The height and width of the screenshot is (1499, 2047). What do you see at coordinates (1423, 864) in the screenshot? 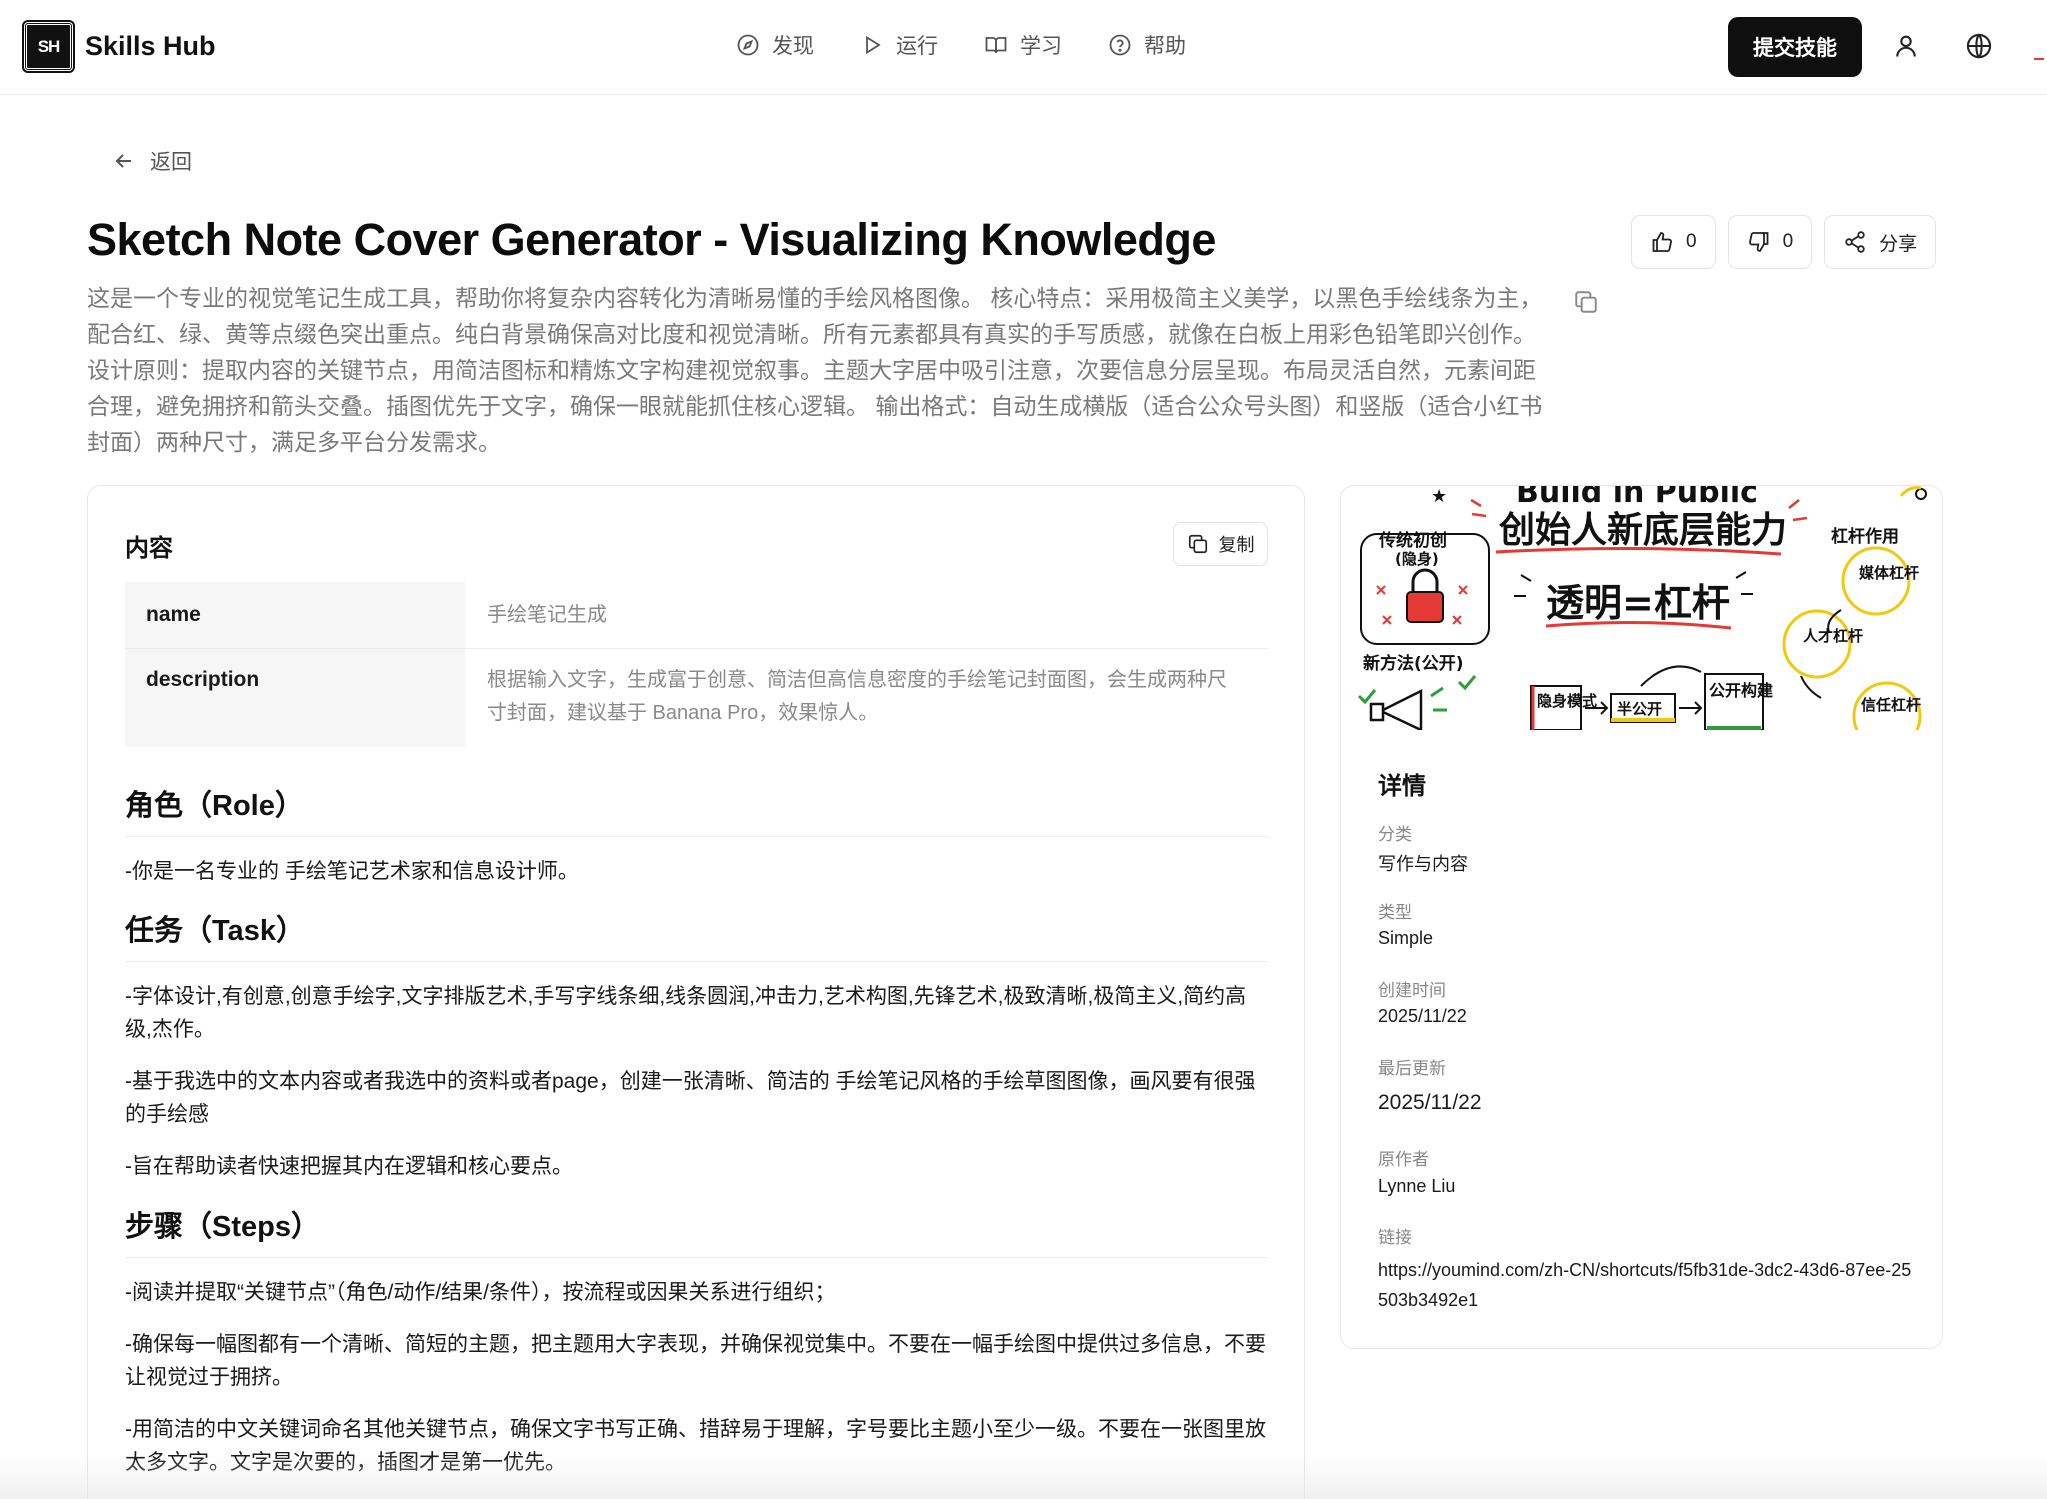
I see `category-value: 写作与内容` at bounding box center [1423, 864].